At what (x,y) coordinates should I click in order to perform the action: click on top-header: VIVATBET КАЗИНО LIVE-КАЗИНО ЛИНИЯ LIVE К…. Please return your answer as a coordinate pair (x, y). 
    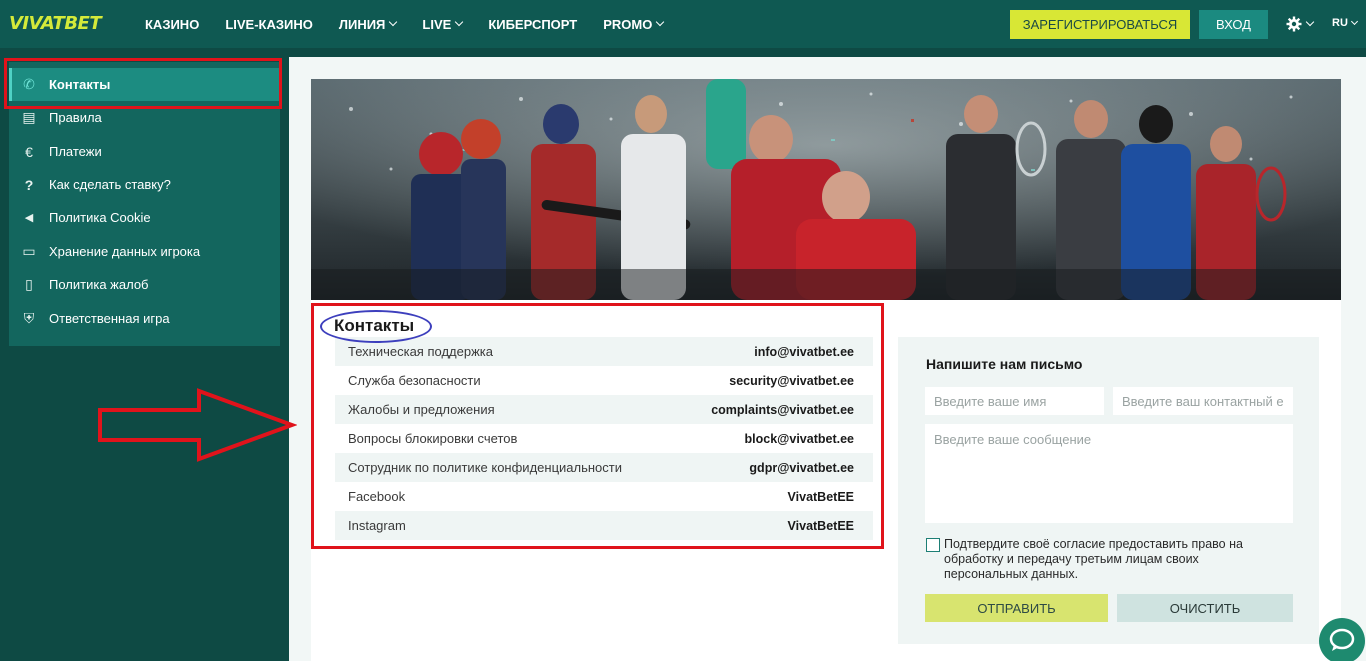
    Looking at the image, I should click on (683, 24).